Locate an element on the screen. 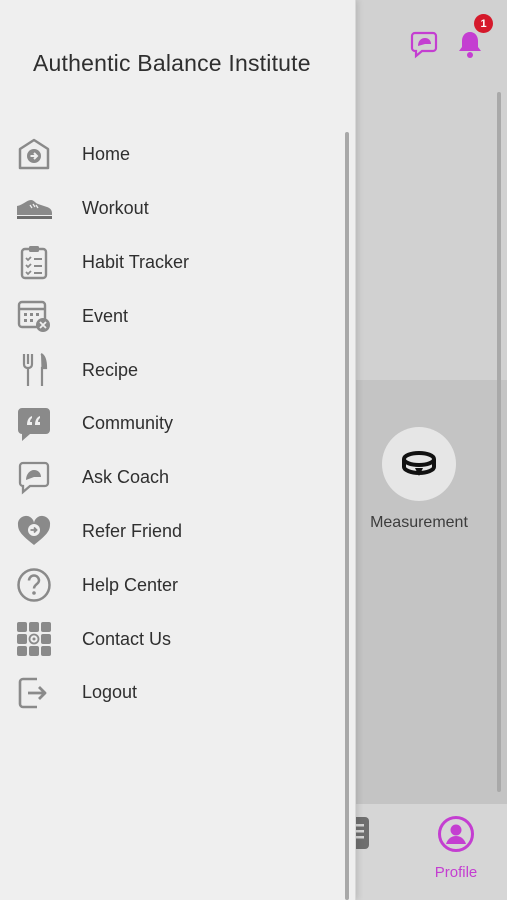  menu-label: Logout is located at coordinates (110, 692).